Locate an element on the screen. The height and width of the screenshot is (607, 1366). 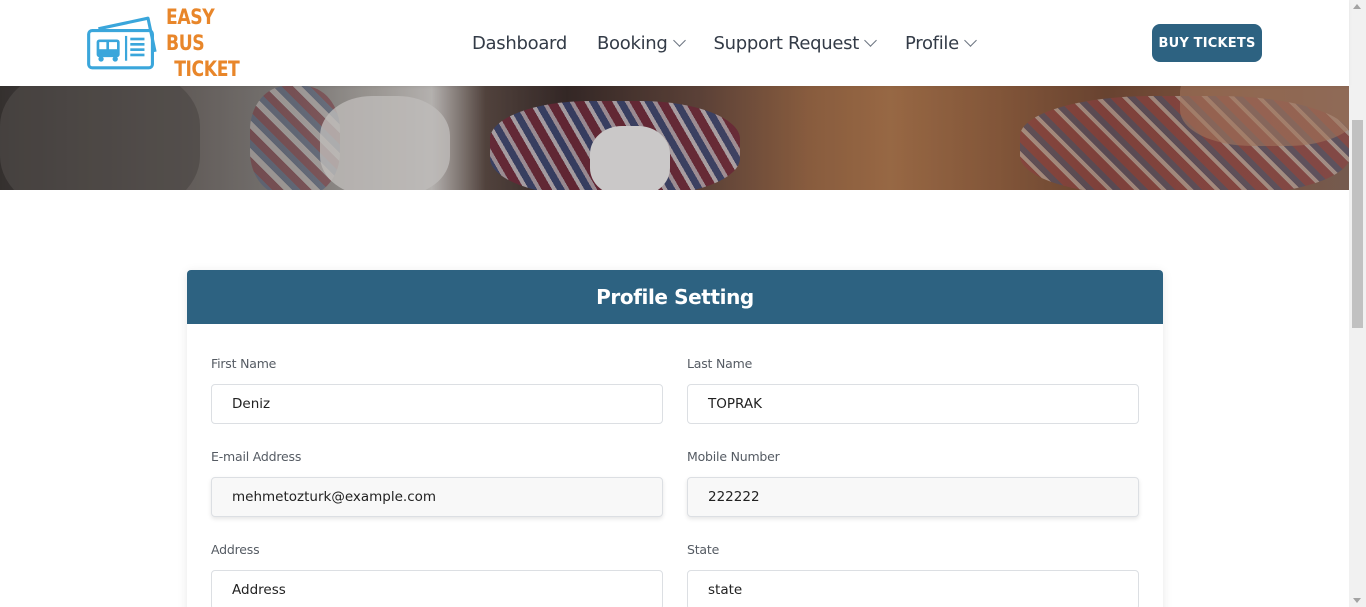
card-title: Profile Setting is located at coordinates (675, 297).